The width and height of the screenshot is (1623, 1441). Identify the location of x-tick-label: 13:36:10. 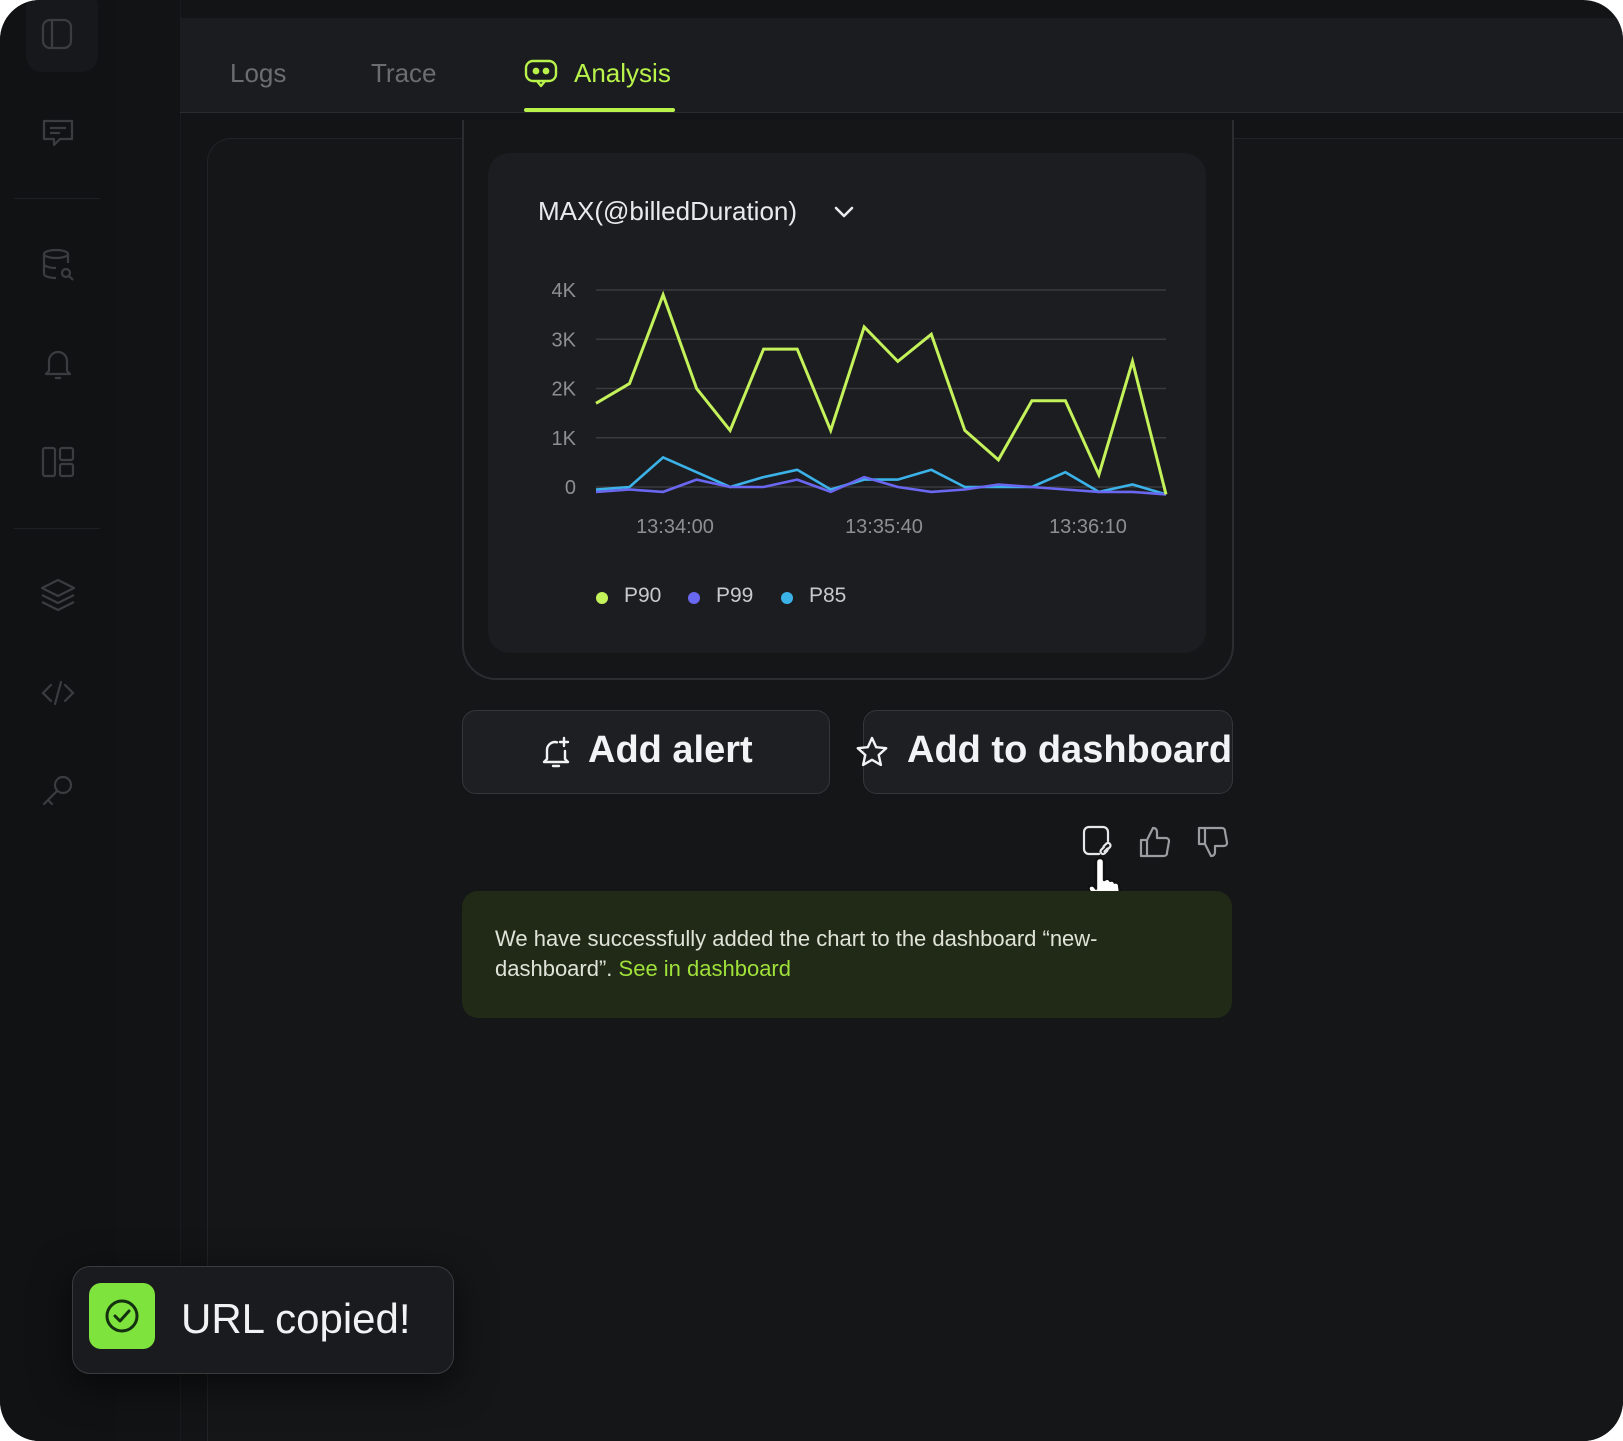
(1088, 527).